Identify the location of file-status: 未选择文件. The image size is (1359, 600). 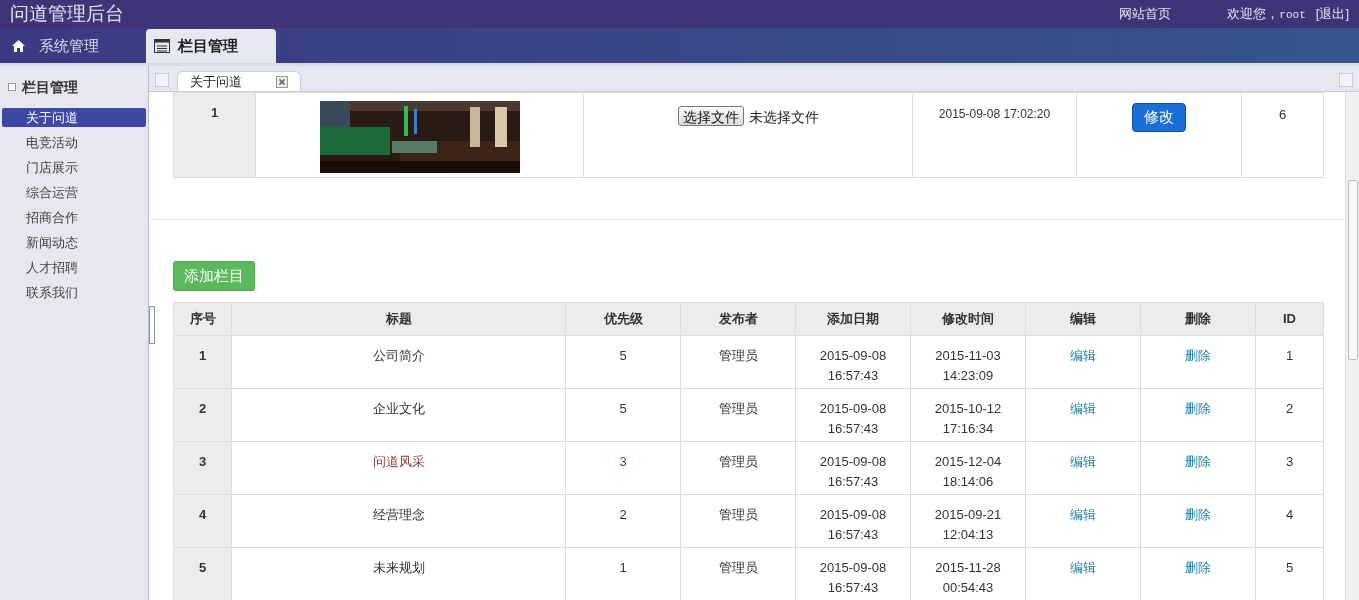
(783, 117).